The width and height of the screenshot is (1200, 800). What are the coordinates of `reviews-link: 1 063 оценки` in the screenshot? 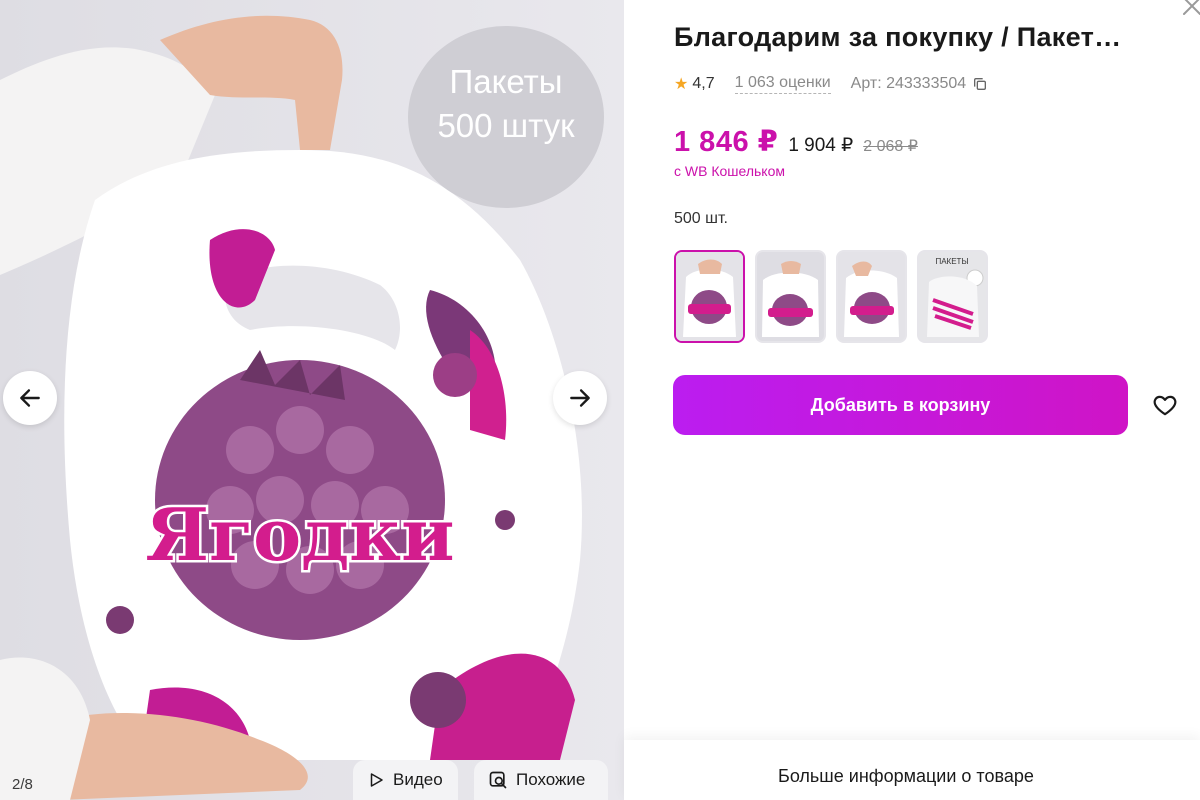 It's located at (782, 84).